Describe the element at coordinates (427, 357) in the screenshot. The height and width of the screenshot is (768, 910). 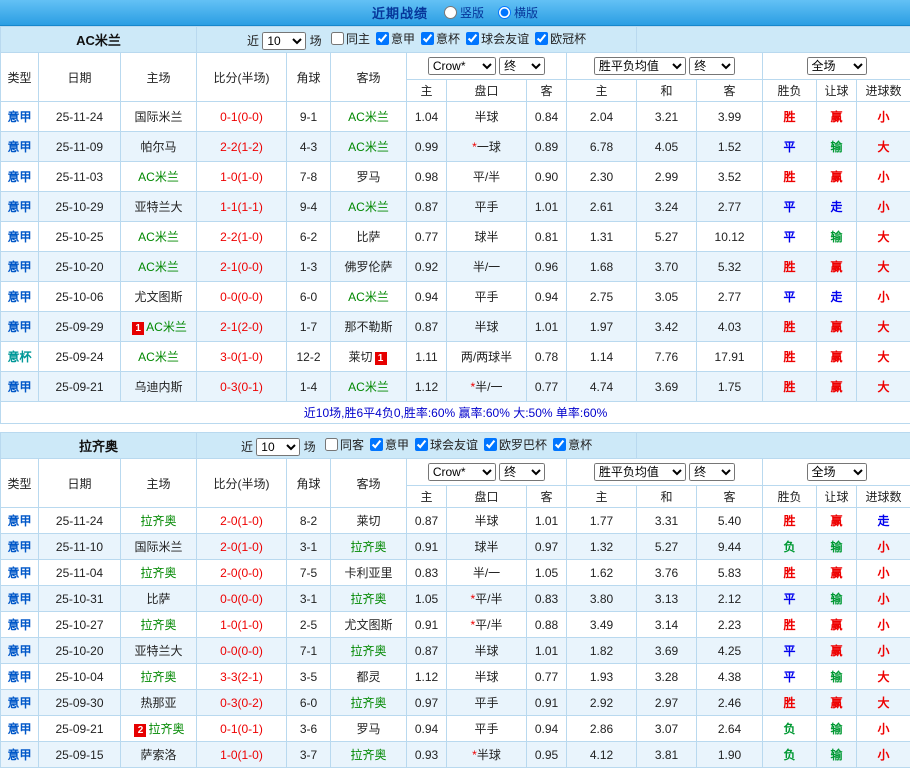
I see `asia-home-odds: 1.11` at that location.